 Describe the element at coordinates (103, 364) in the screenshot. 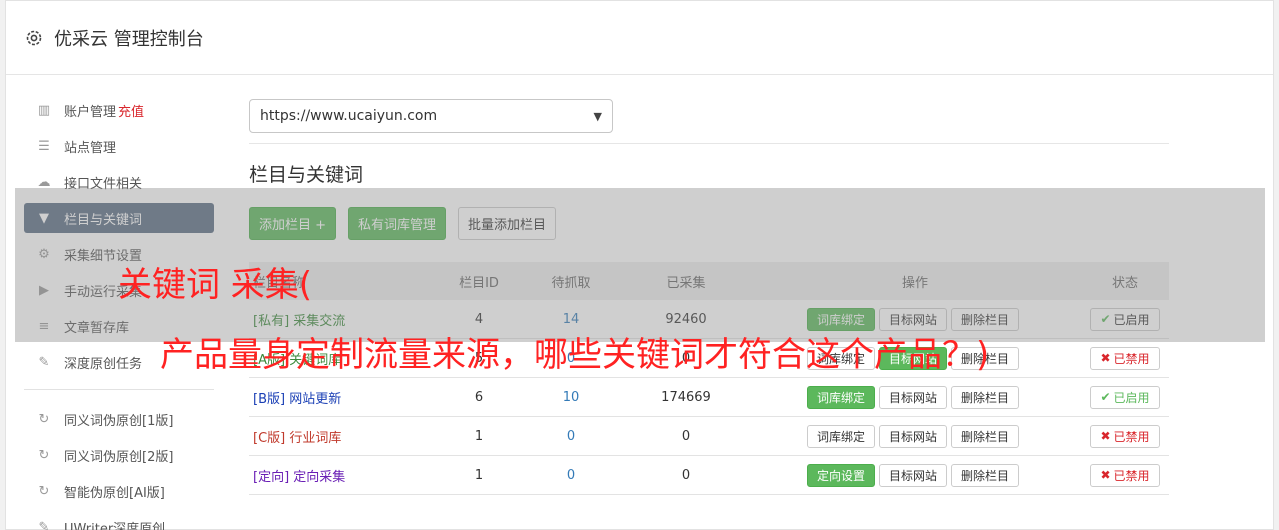

I see `sidebar-item-label: 深度原创任务` at that location.